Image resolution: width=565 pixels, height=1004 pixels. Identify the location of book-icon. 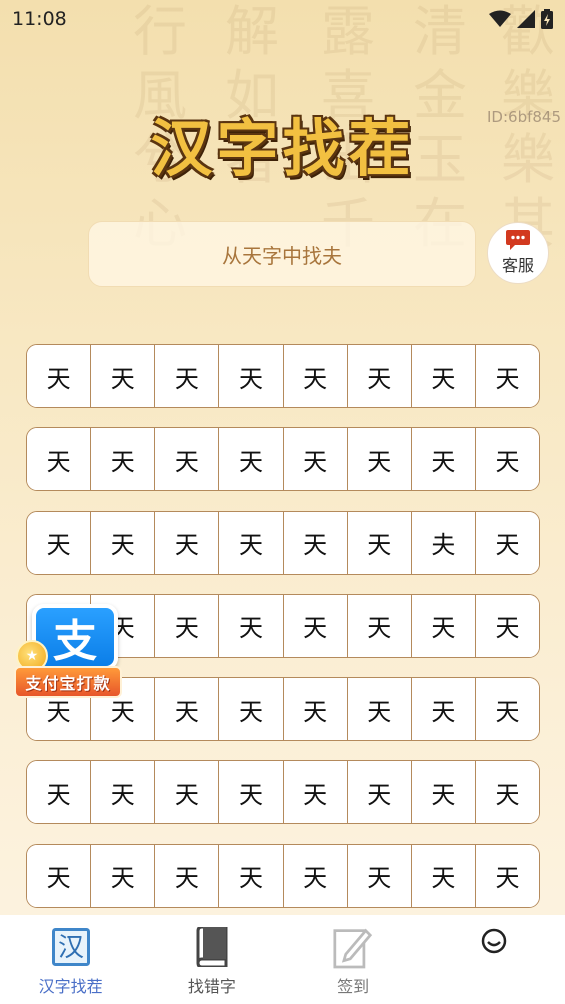
(212, 947).